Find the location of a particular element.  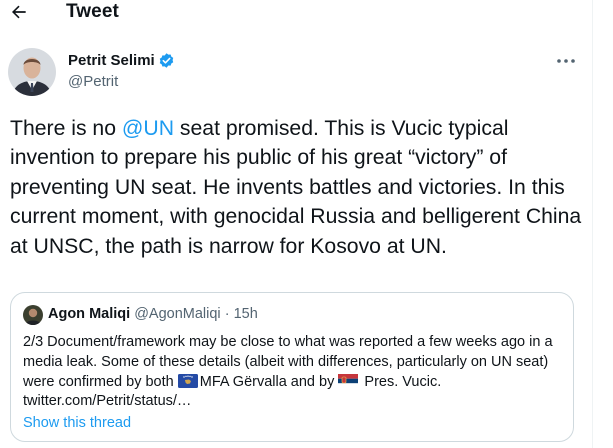

quoted-author-avatar is located at coordinates (33, 315).